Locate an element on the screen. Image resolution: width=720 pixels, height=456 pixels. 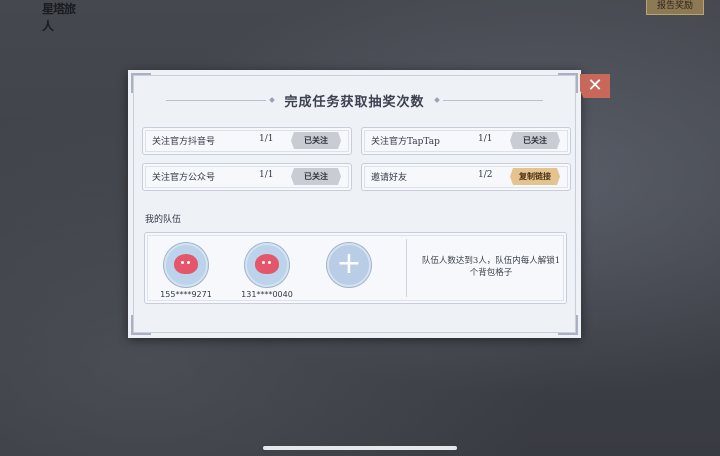
task-follow-wechat: 关注官方公众号 1/1 已关注 is located at coordinates (247, 177).